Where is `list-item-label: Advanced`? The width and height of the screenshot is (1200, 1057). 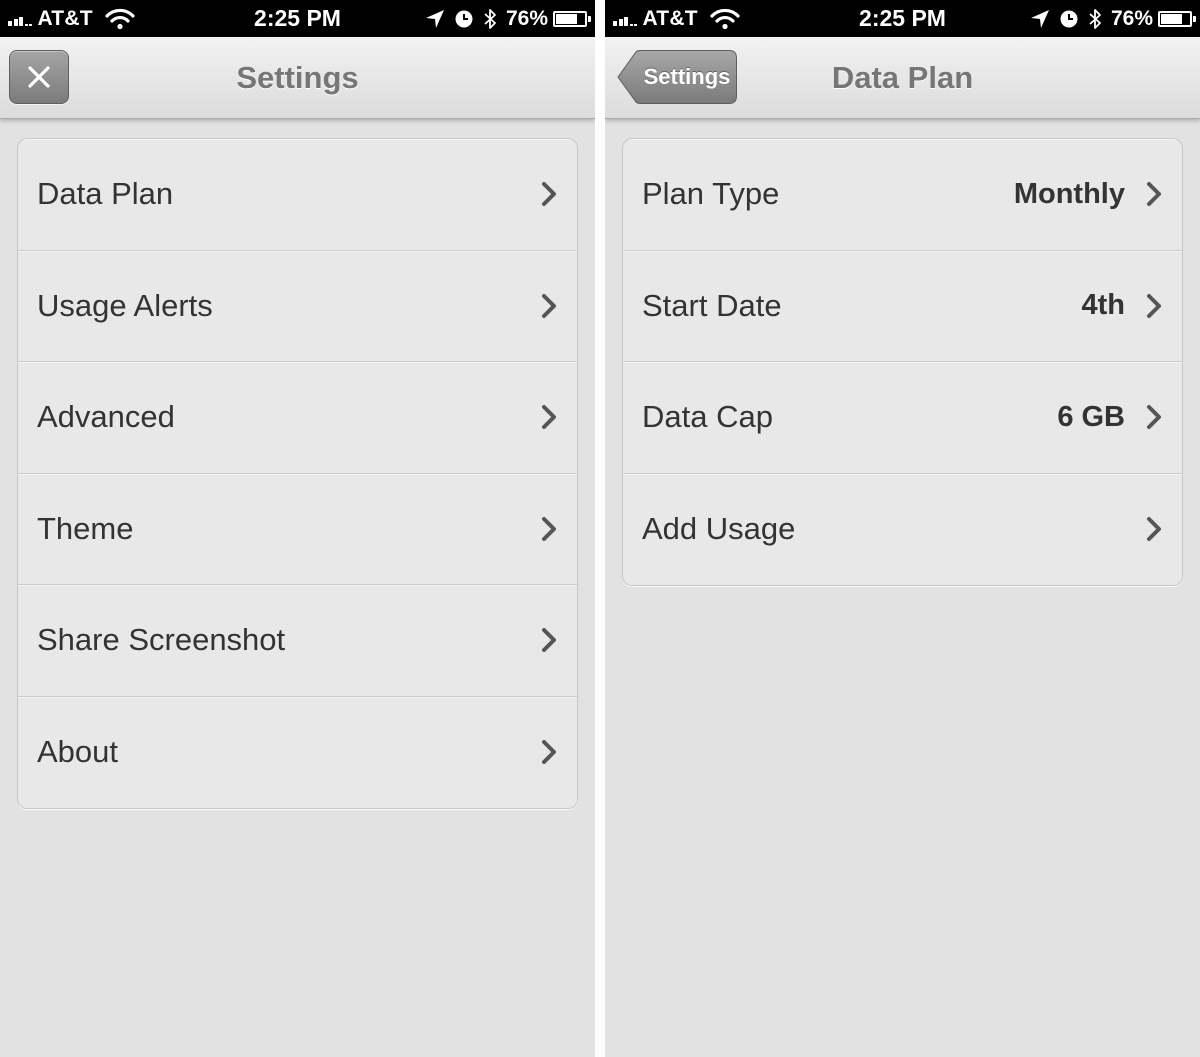
list-item-label: Advanced is located at coordinates (106, 417).